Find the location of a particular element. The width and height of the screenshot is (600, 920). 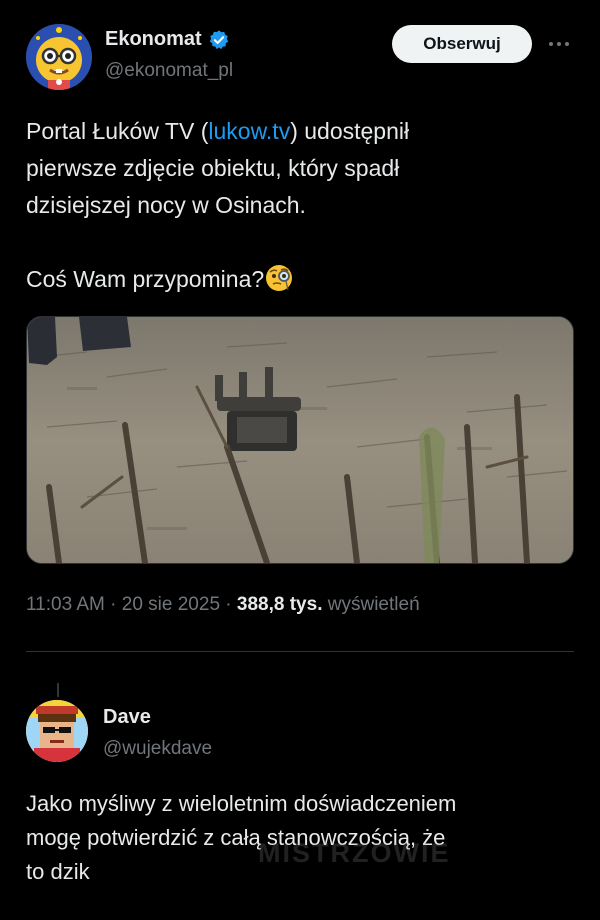

monocle-face-emoji-icon is located at coordinates (279, 278).